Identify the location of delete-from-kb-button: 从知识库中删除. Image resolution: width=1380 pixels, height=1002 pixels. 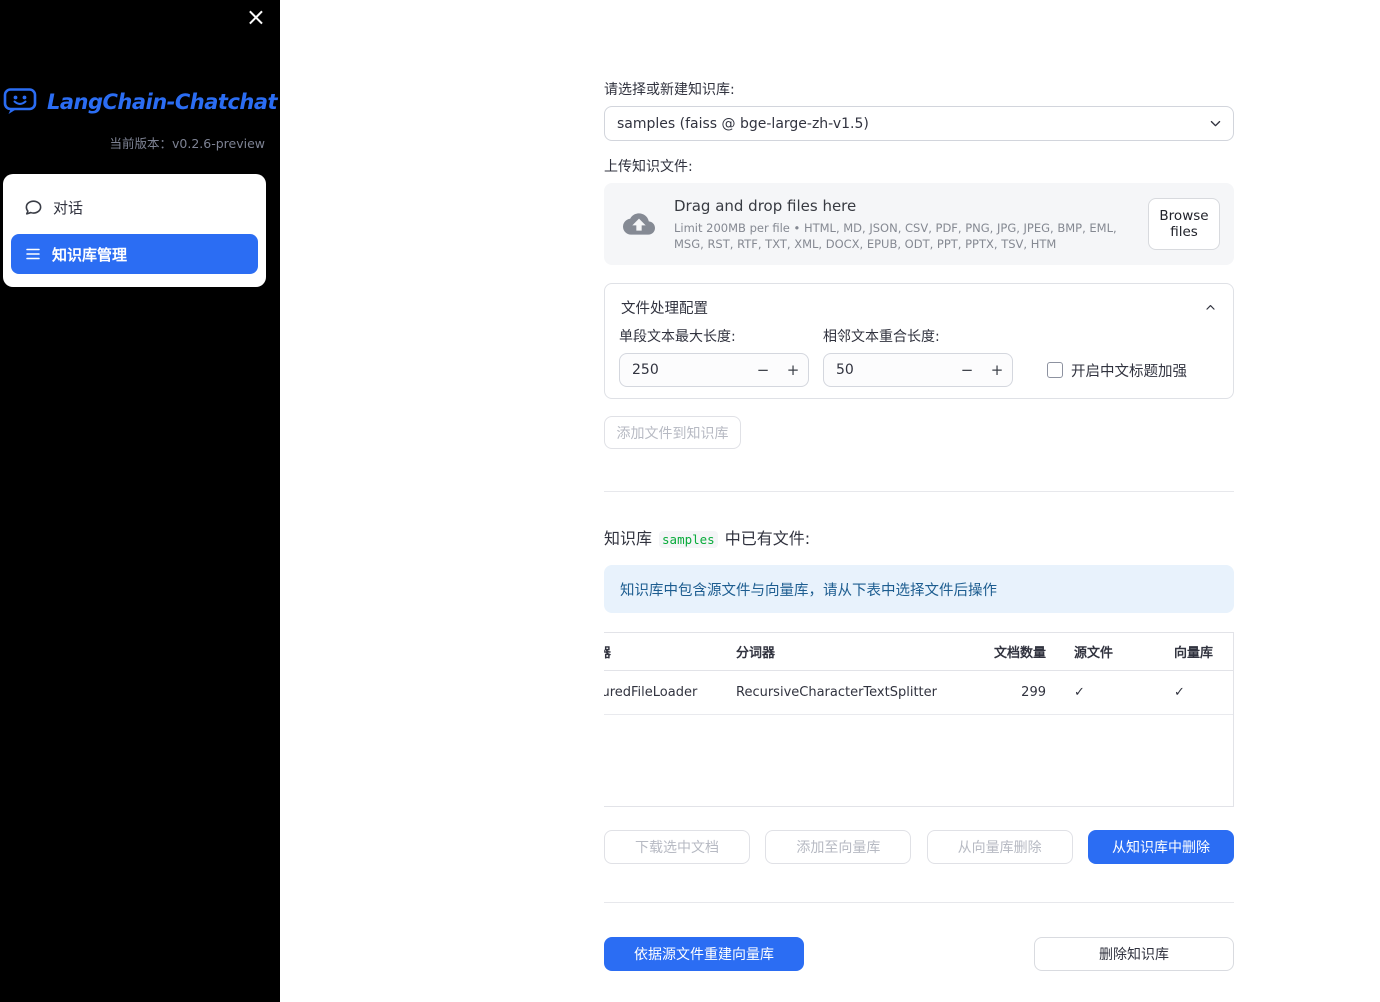
(1160, 847).